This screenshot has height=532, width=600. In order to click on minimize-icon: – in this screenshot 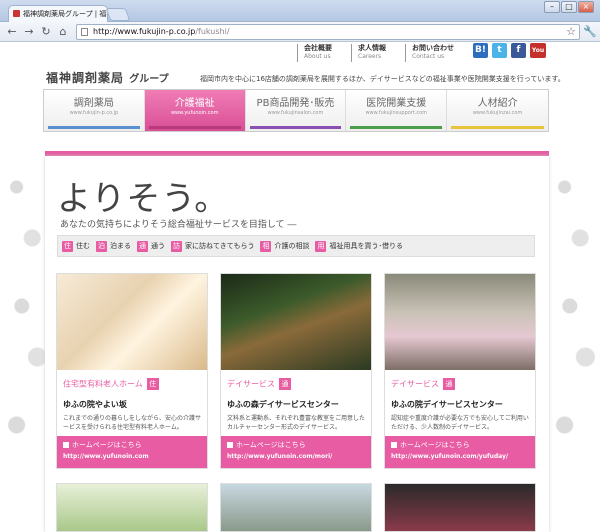, I will do `click(552, 7)`.